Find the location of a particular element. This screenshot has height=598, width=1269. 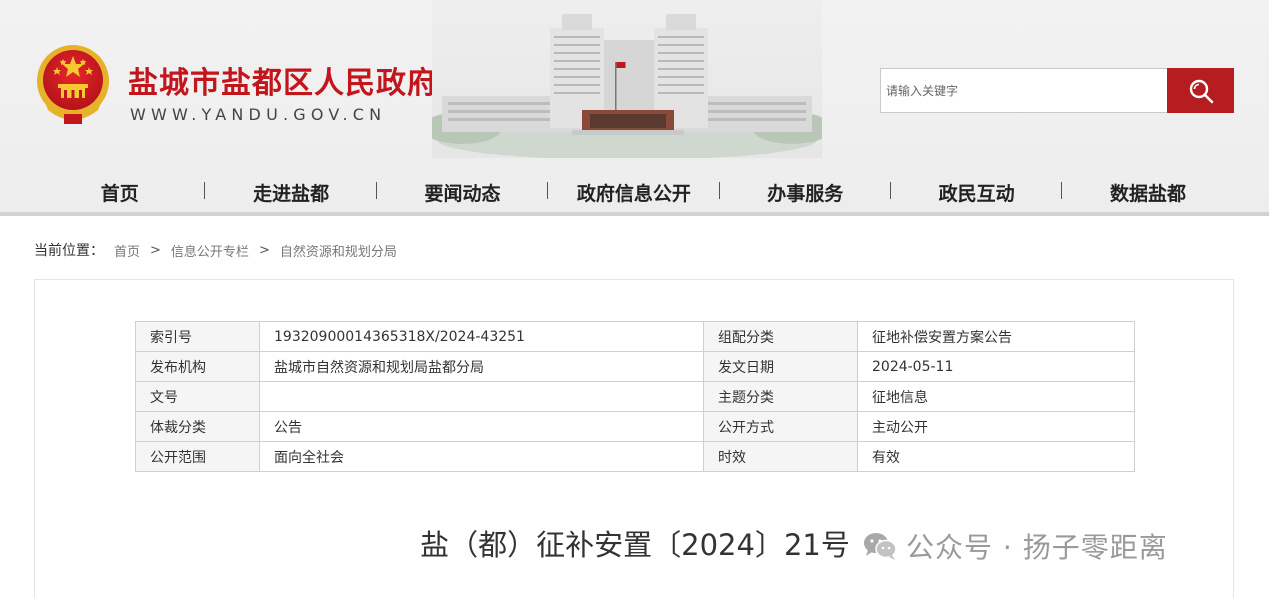

meta-key: 组配分类 is located at coordinates (780, 336).